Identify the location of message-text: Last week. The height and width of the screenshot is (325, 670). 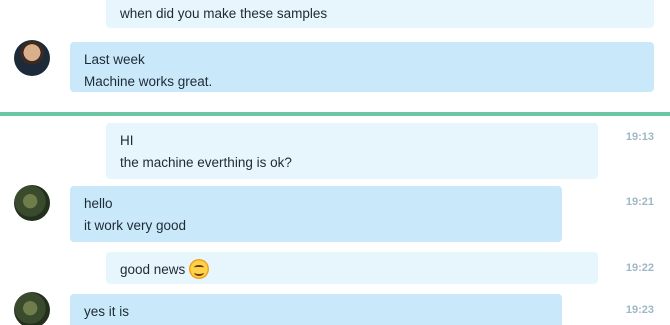
(114, 59).